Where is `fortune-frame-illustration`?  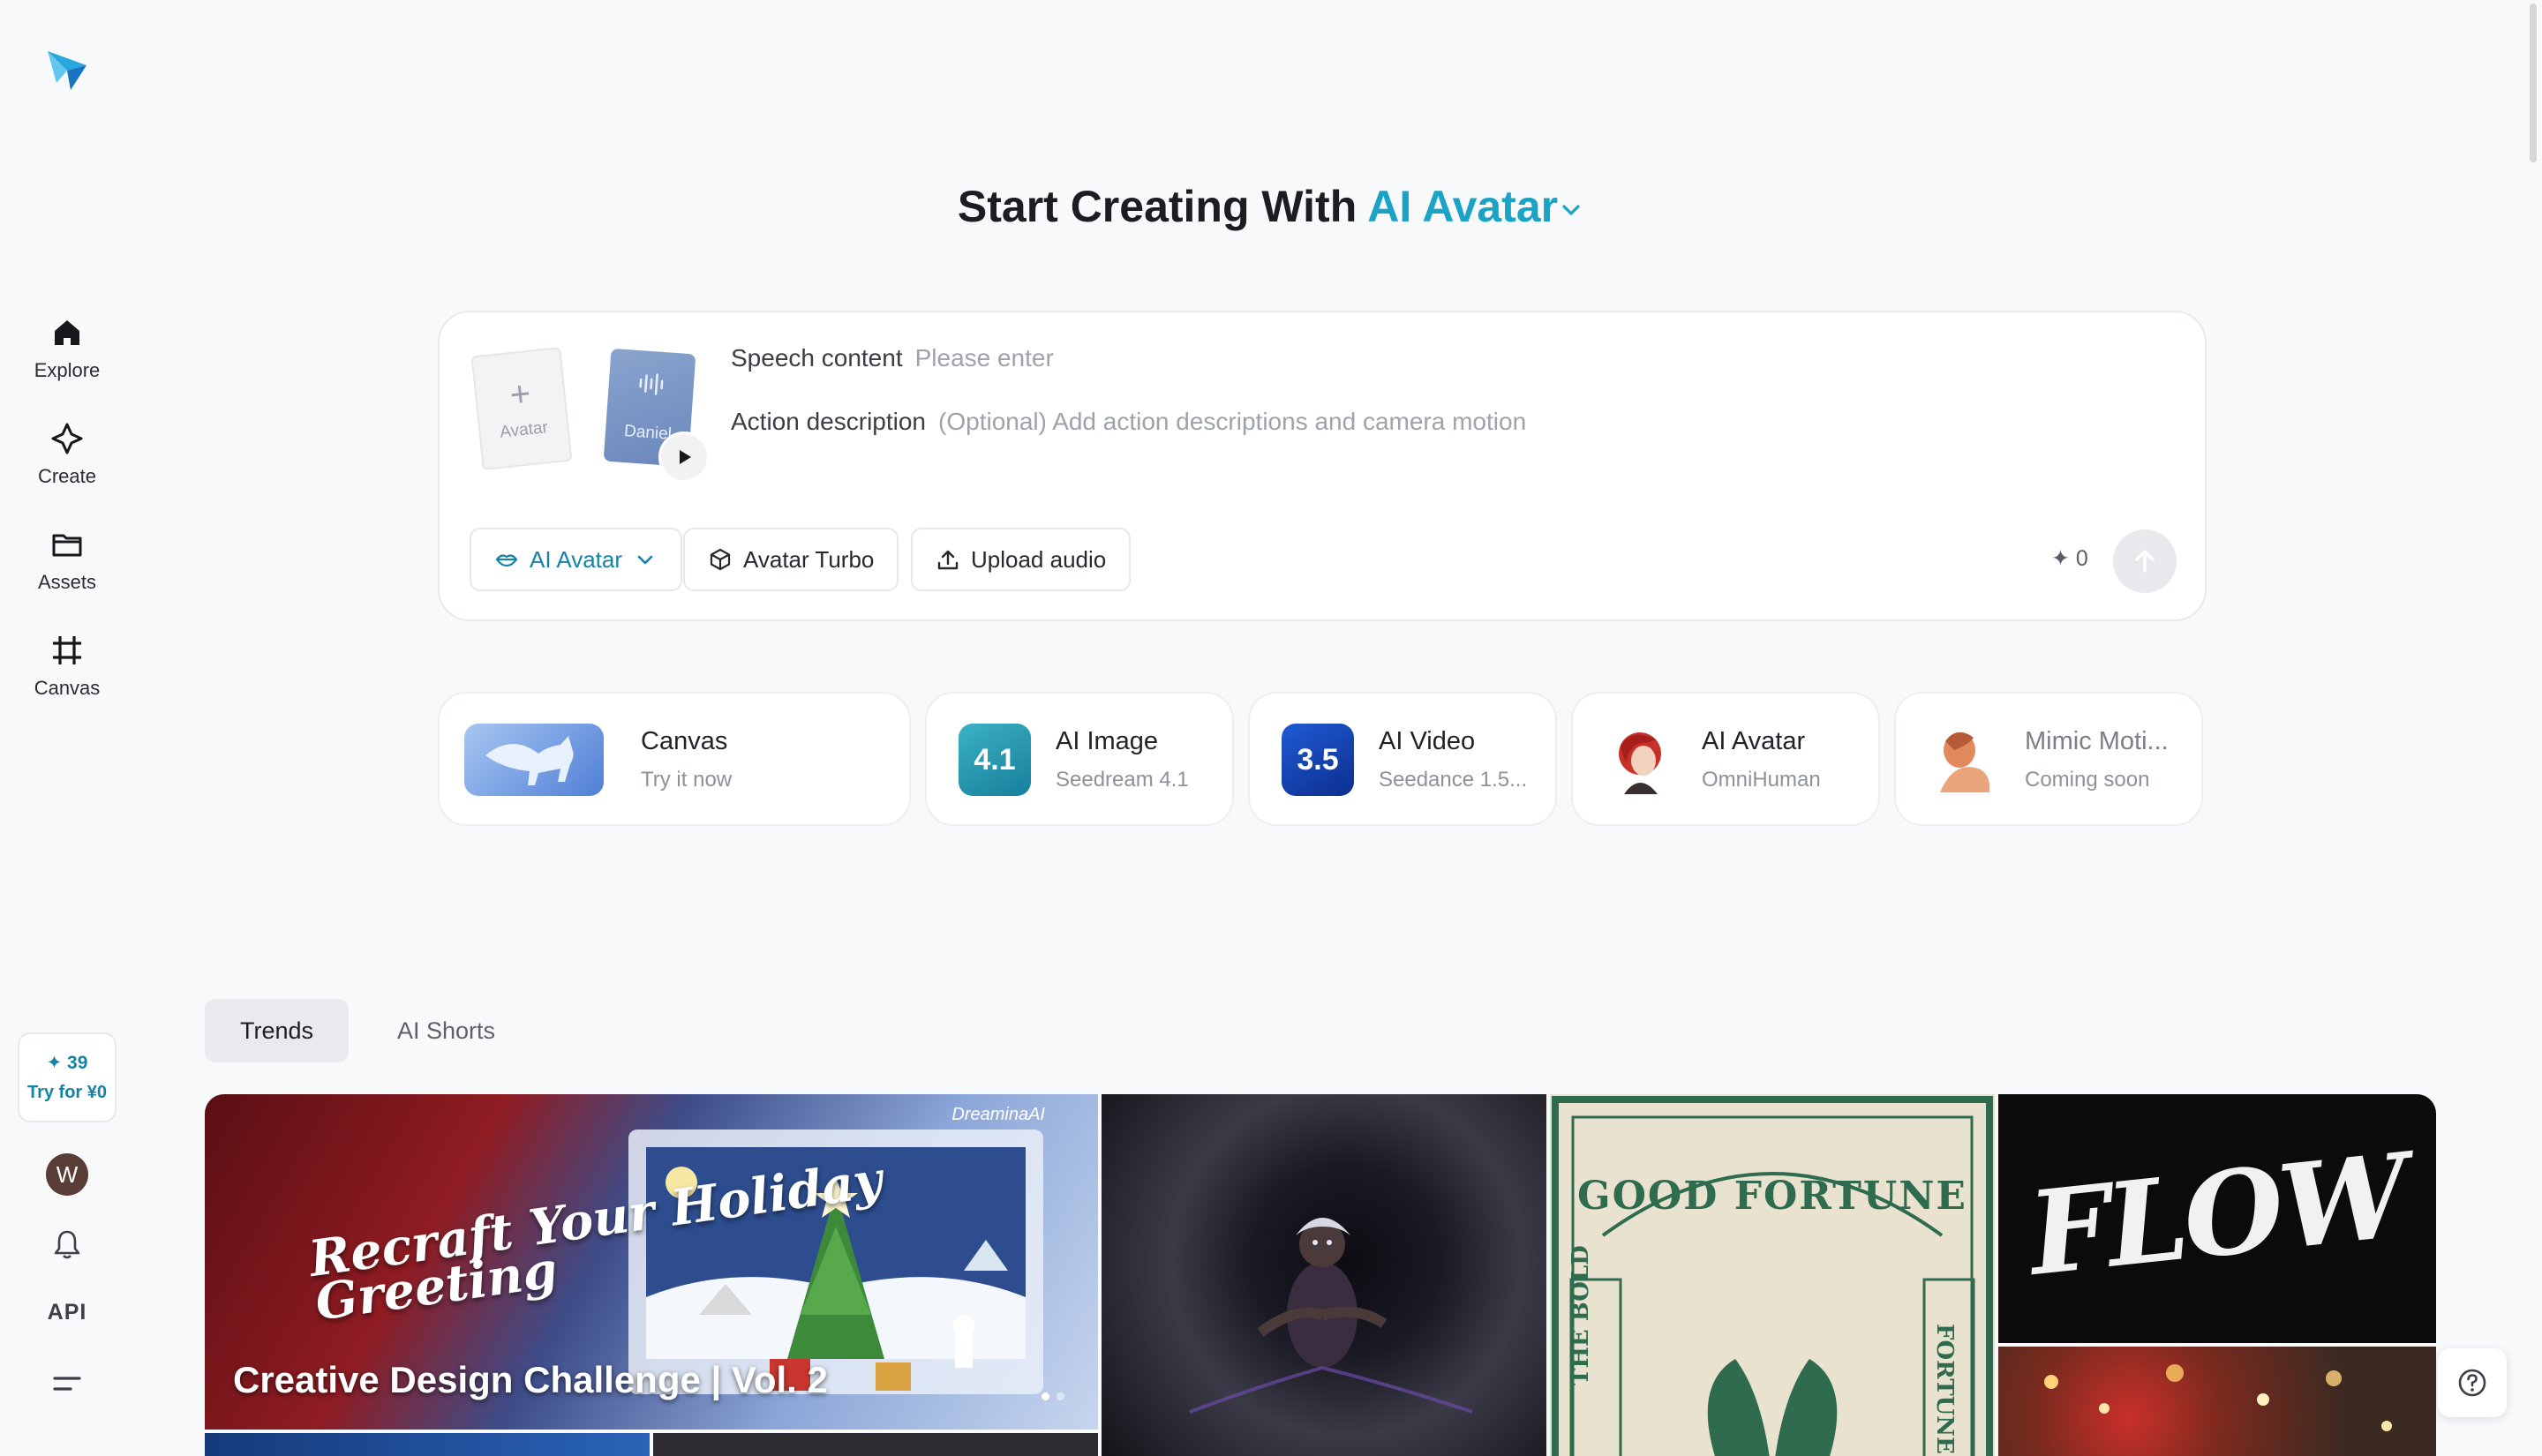 fortune-frame-illustration is located at coordinates (1772, 1276).